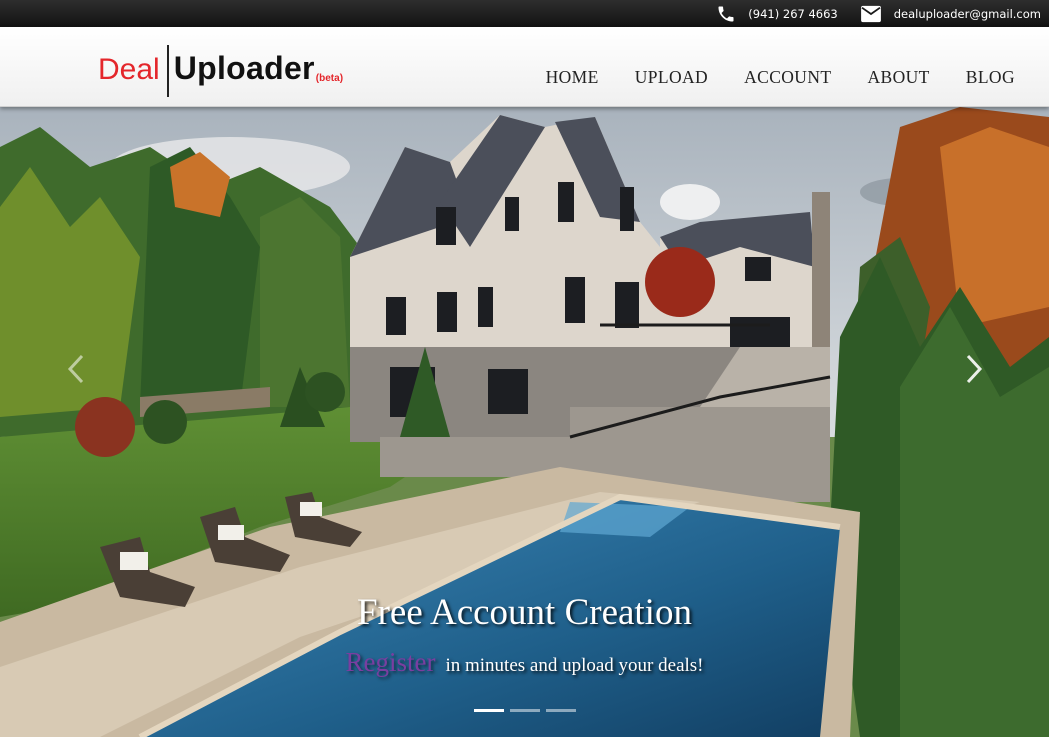  What do you see at coordinates (870, 13) in the screenshot?
I see `envelope-icon` at bounding box center [870, 13].